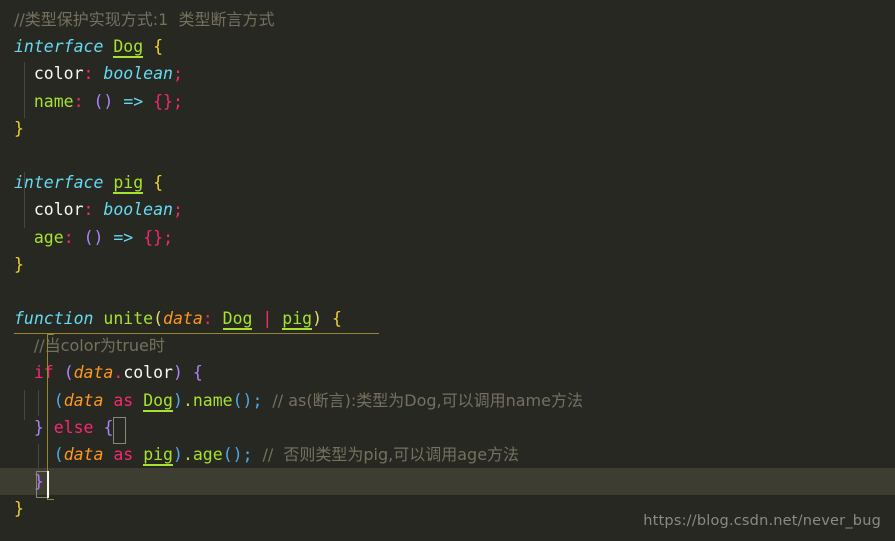 The width and height of the screenshot is (895, 541). What do you see at coordinates (762, 520) in the screenshot?
I see `watermark-url: https://blog.csdn.net/never_bug` at bounding box center [762, 520].